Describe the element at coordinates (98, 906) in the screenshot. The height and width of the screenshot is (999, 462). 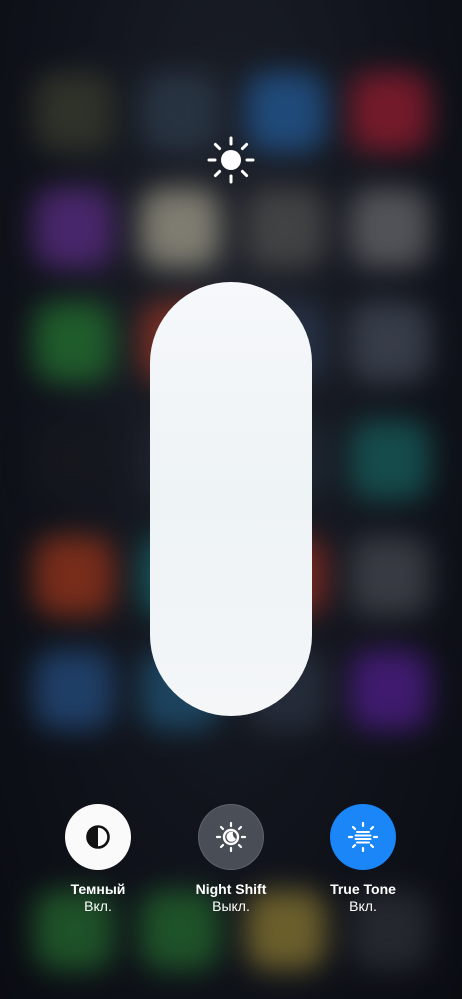
I see `dark-mode-state: Вкл.` at that location.